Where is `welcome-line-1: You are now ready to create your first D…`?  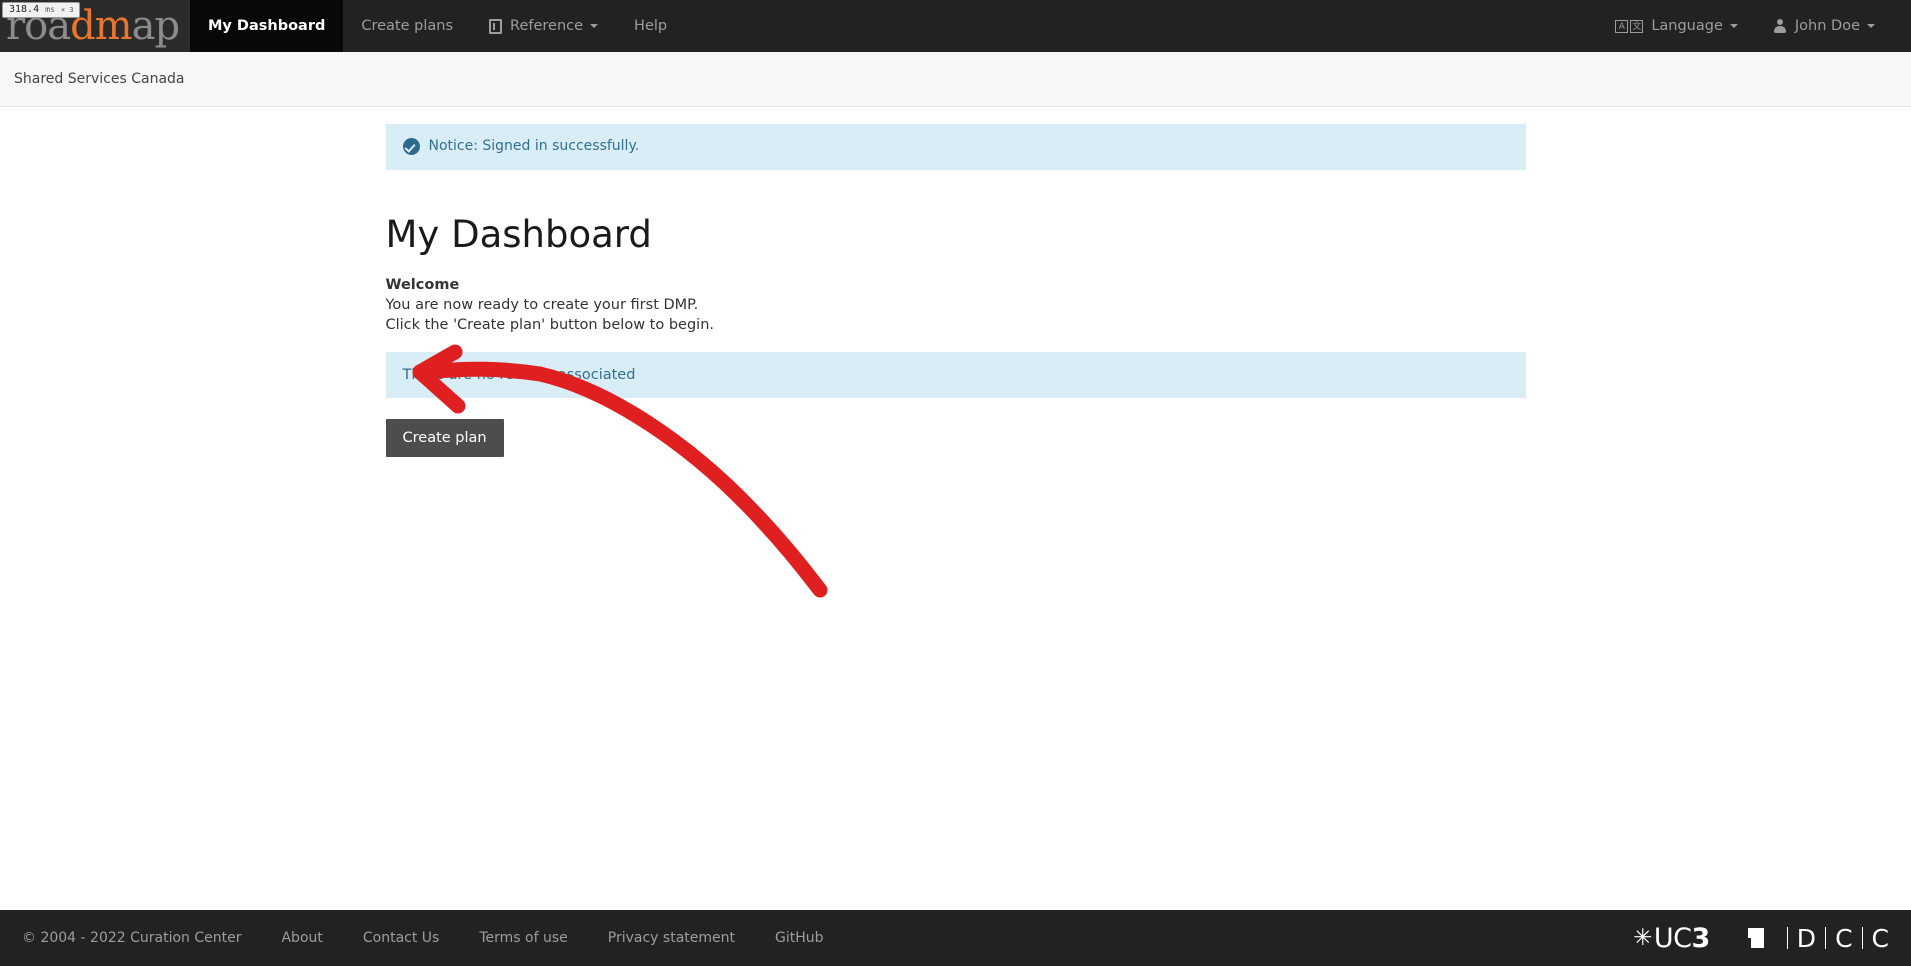 welcome-line-1: You are now ready to create your first D… is located at coordinates (542, 305).